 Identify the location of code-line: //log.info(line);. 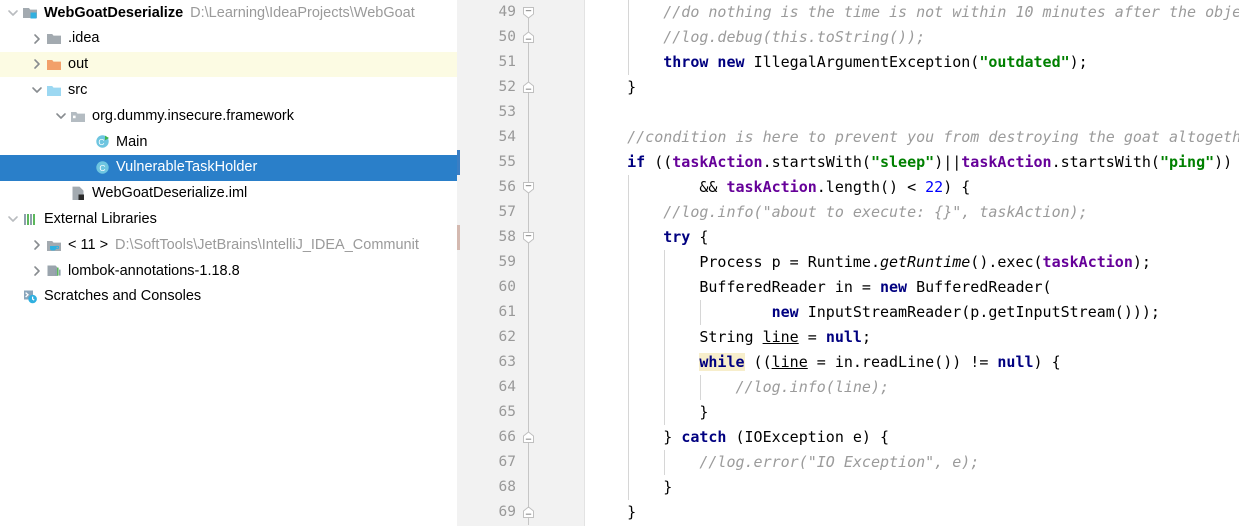
(740, 387).